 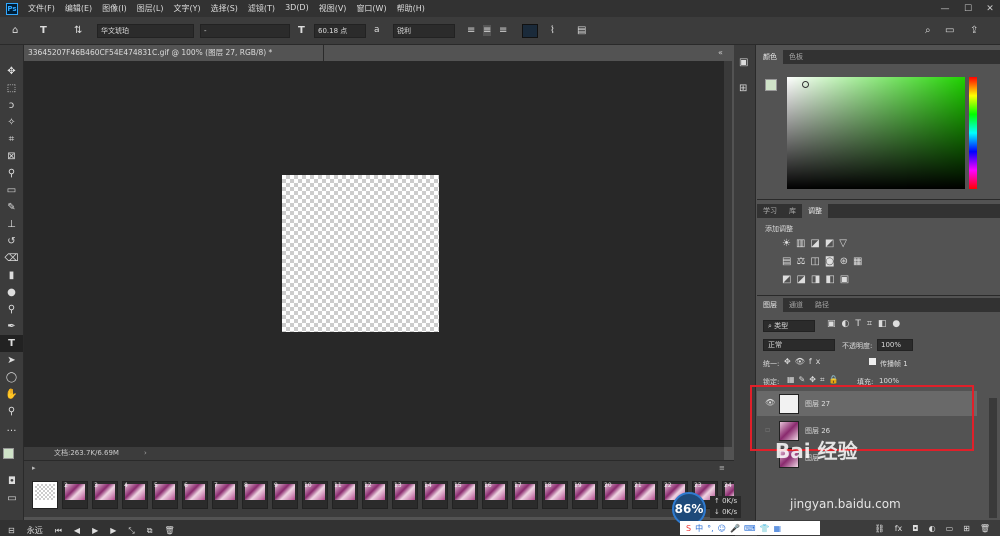 What do you see at coordinates (224, 8) in the screenshot?
I see `menu-item: 选择(S)` at bounding box center [224, 8].